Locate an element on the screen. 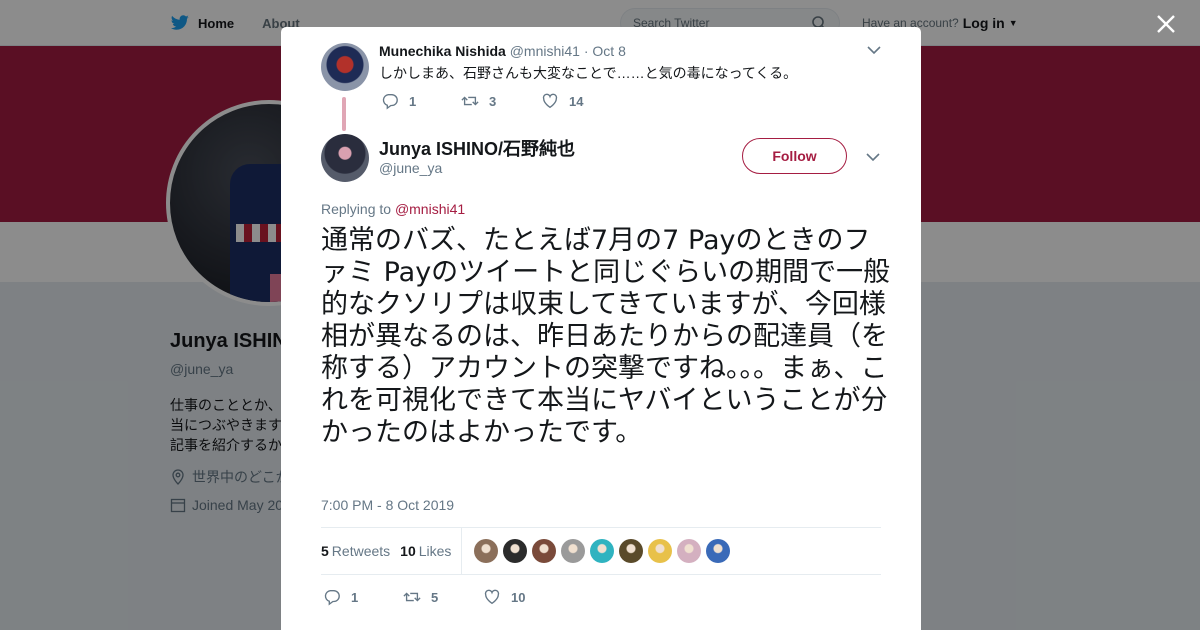  liker-avatars is located at coordinates (602, 551).